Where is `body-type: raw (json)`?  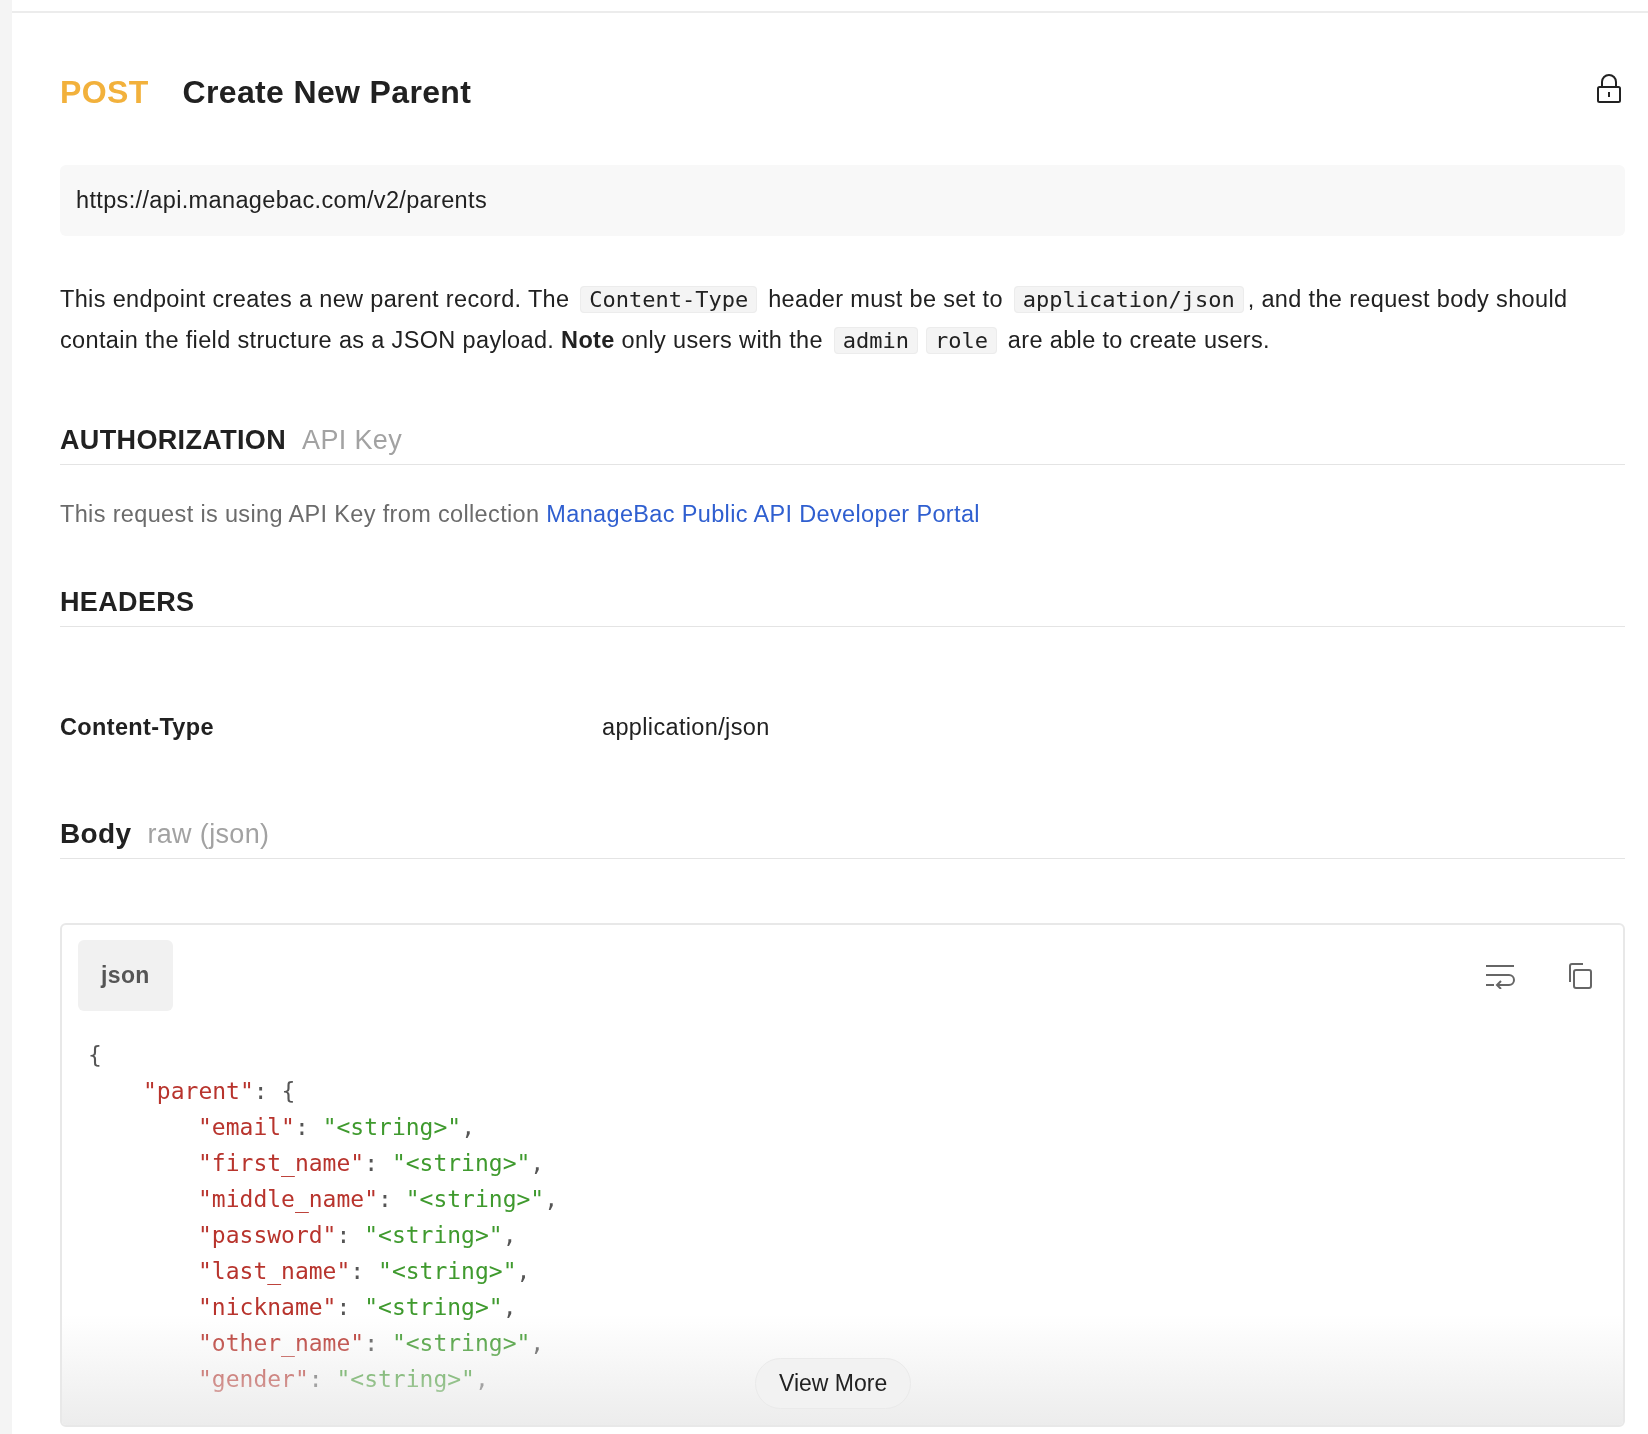
body-type: raw (json) is located at coordinates (208, 834).